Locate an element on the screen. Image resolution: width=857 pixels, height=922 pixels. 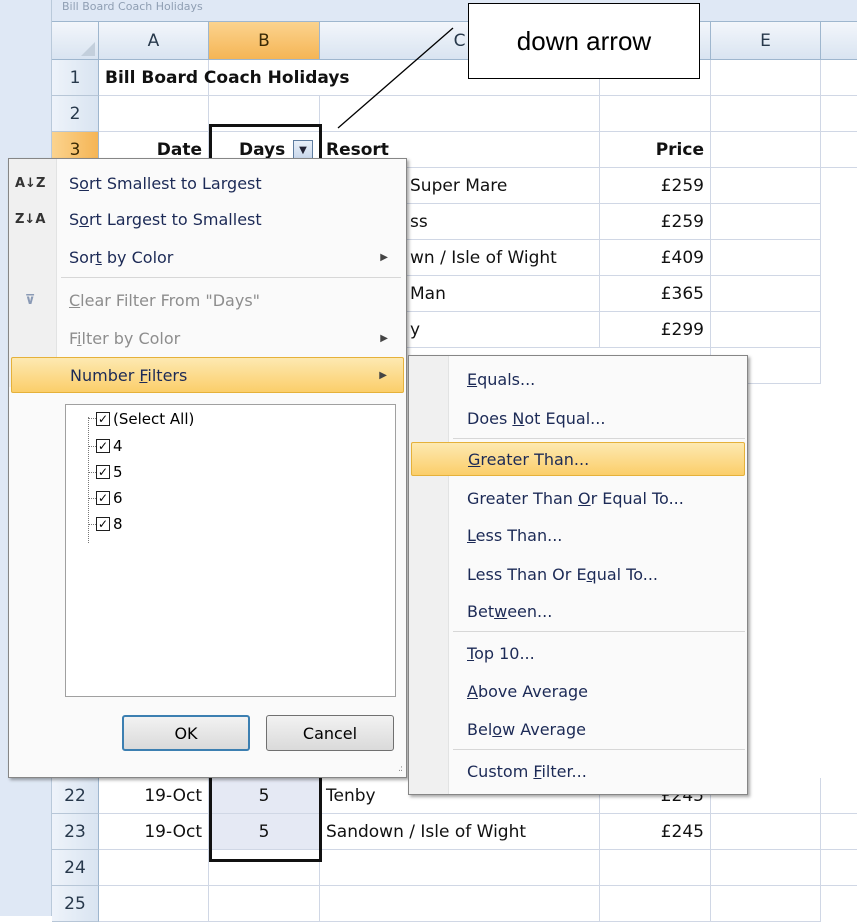
cell-e23 is located at coordinates (766, 832).